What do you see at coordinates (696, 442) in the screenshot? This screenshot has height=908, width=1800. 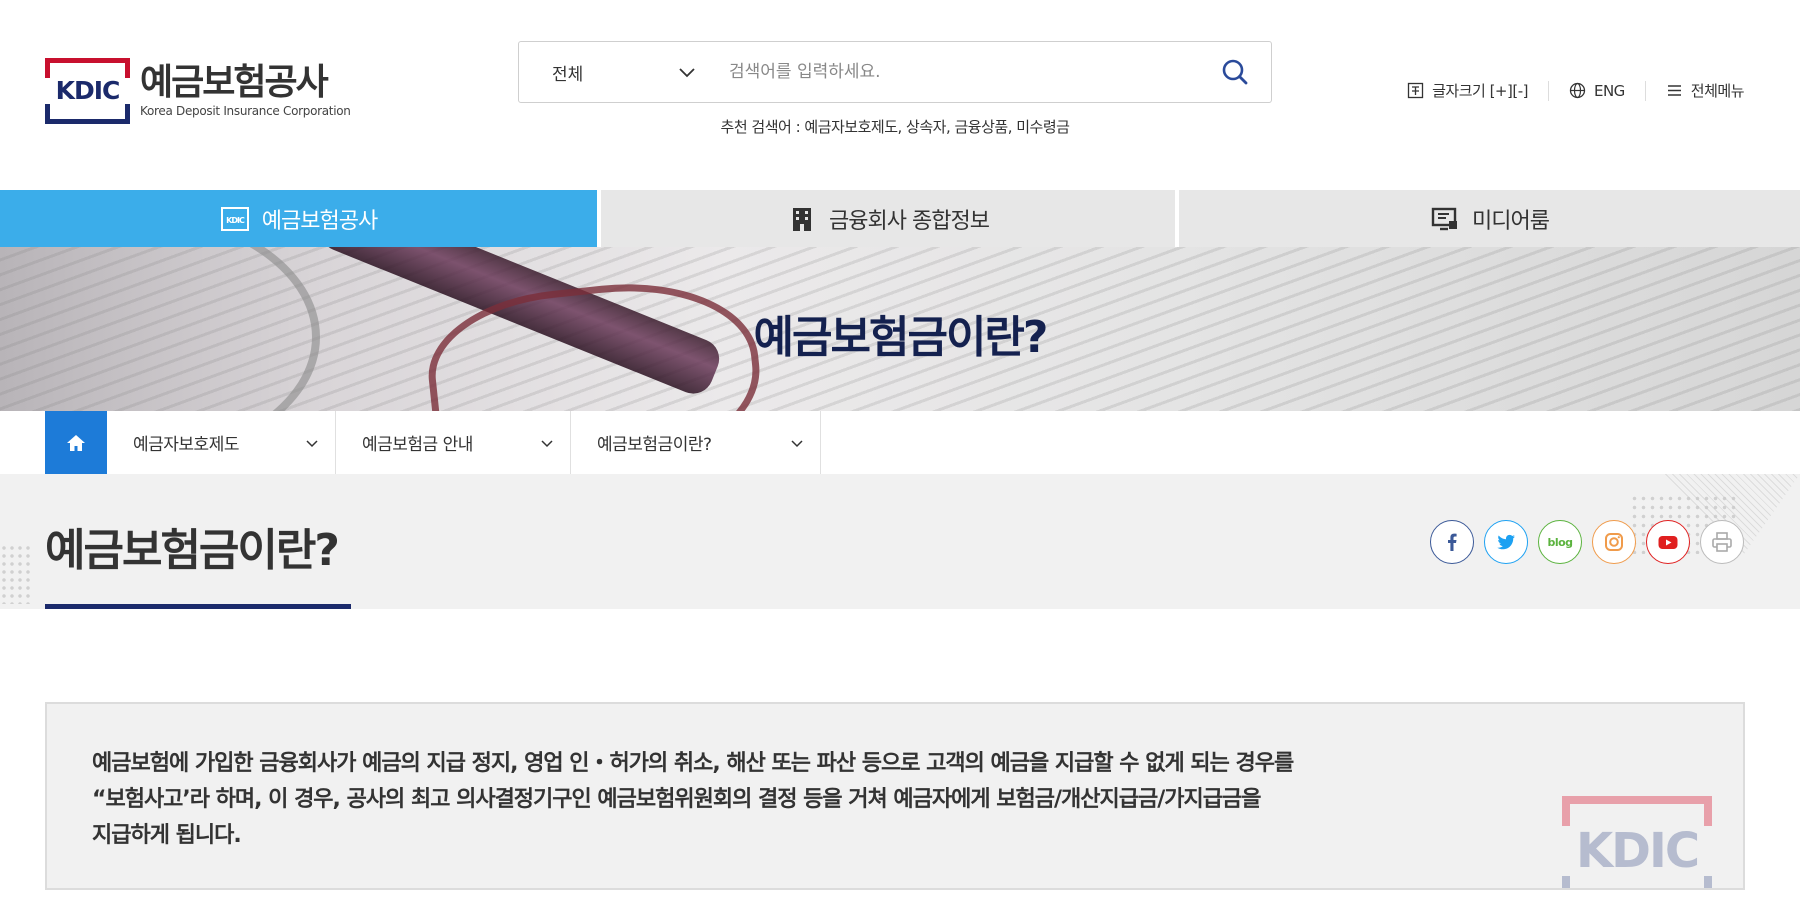 I see `breadcrumb-item: 예금보험금이란?` at bounding box center [696, 442].